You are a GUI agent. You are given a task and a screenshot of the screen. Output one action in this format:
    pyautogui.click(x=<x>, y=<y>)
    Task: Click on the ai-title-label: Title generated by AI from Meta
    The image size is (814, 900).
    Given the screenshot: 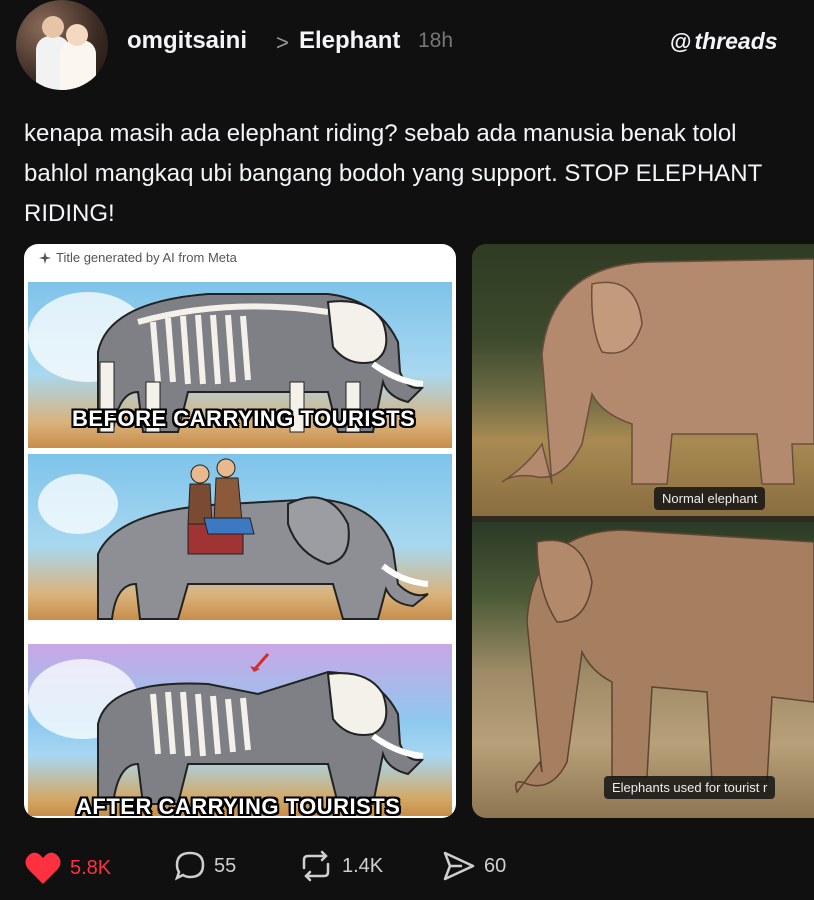 What is the action you would take?
    pyautogui.click(x=137, y=257)
    